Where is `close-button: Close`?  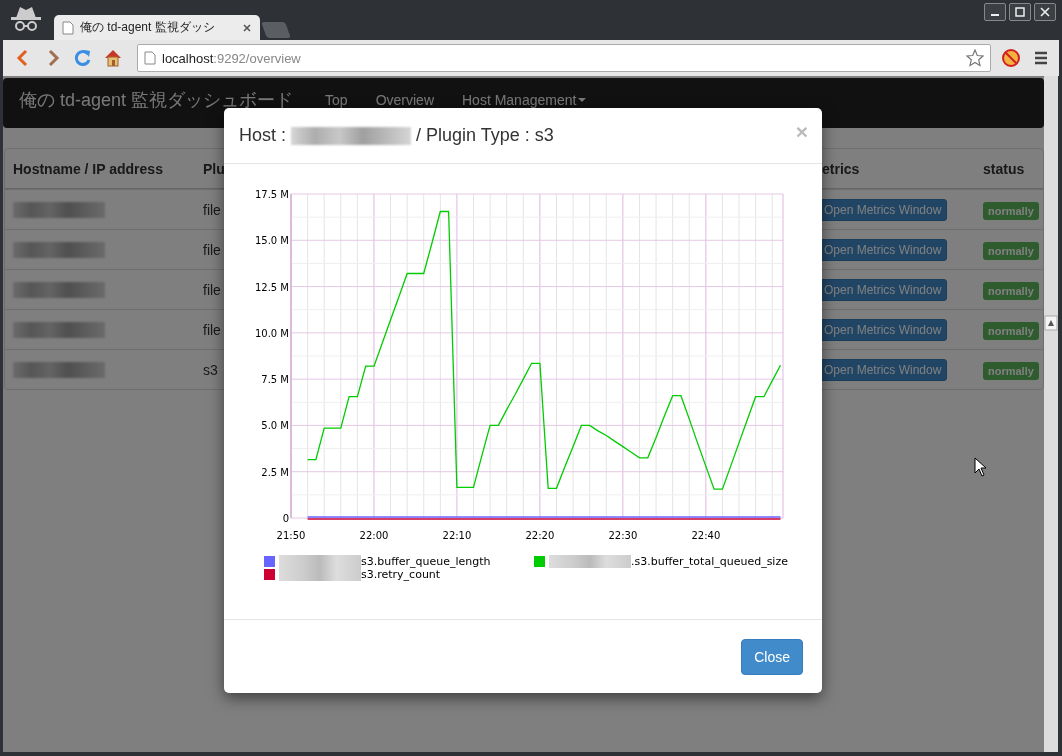
close-button: Close is located at coordinates (772, 656).